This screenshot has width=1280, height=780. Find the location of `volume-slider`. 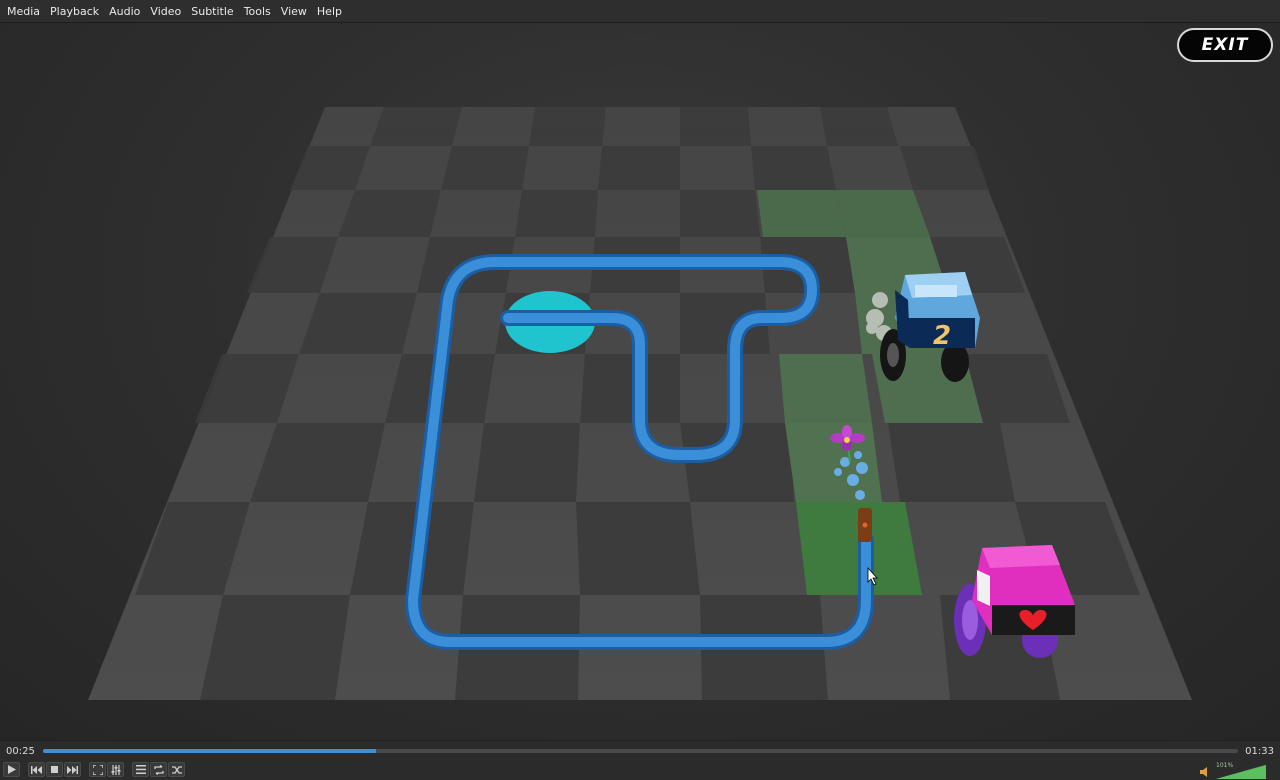

volume-slider is located at coordinates (1241, 772).